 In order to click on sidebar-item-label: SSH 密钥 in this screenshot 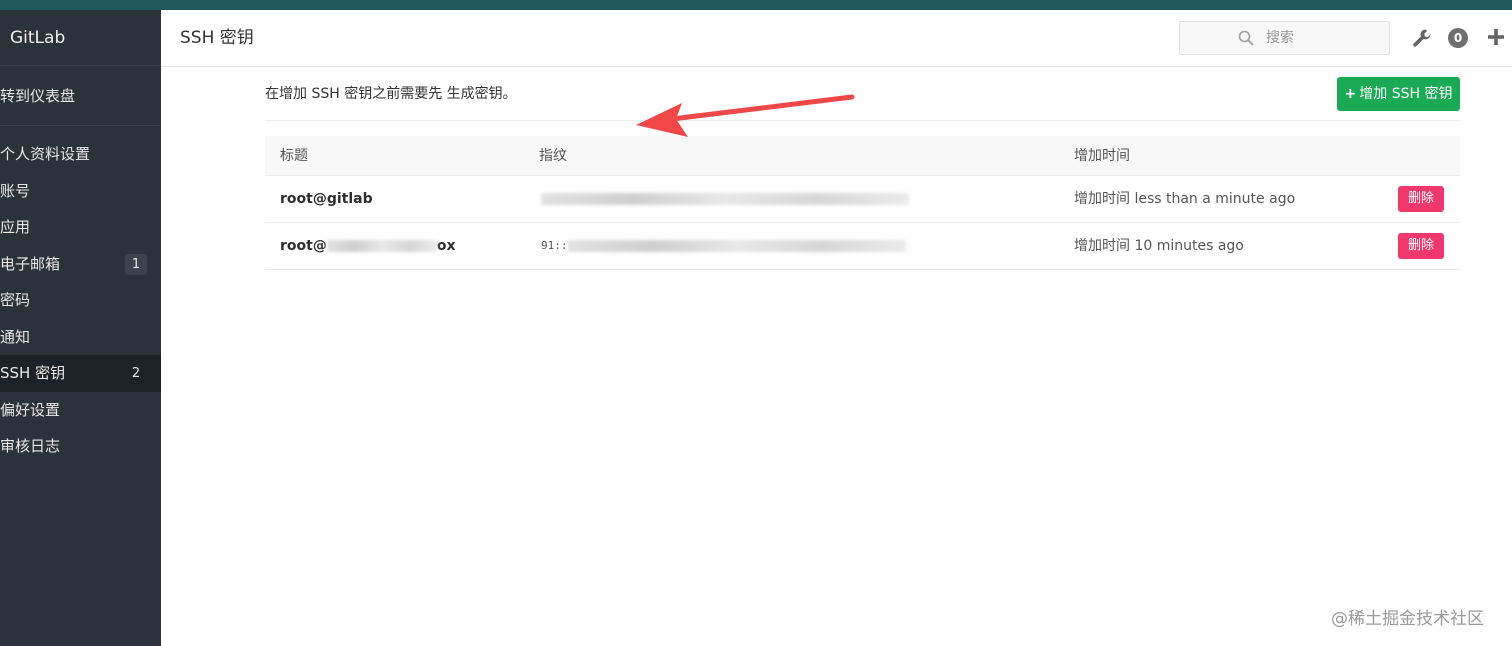, I will do `click(33, 373)`.